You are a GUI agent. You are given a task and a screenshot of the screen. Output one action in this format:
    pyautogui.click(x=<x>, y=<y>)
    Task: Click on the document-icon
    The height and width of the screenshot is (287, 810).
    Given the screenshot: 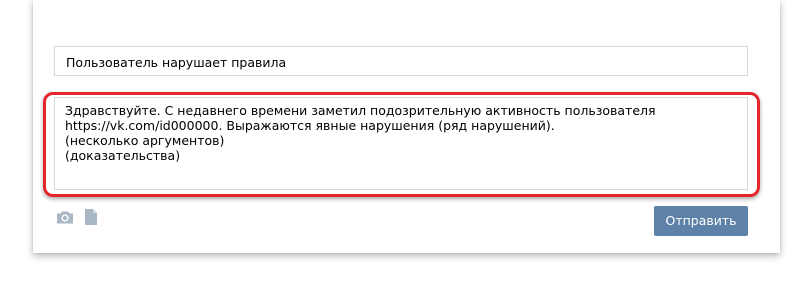 What is the action you would take?
    pyautogui.click(x=91, y=217)
    